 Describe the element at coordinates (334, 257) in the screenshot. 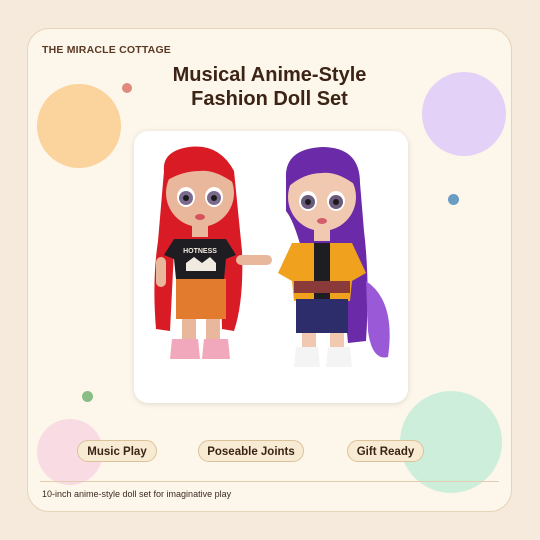

I see `doll-right` at that location.